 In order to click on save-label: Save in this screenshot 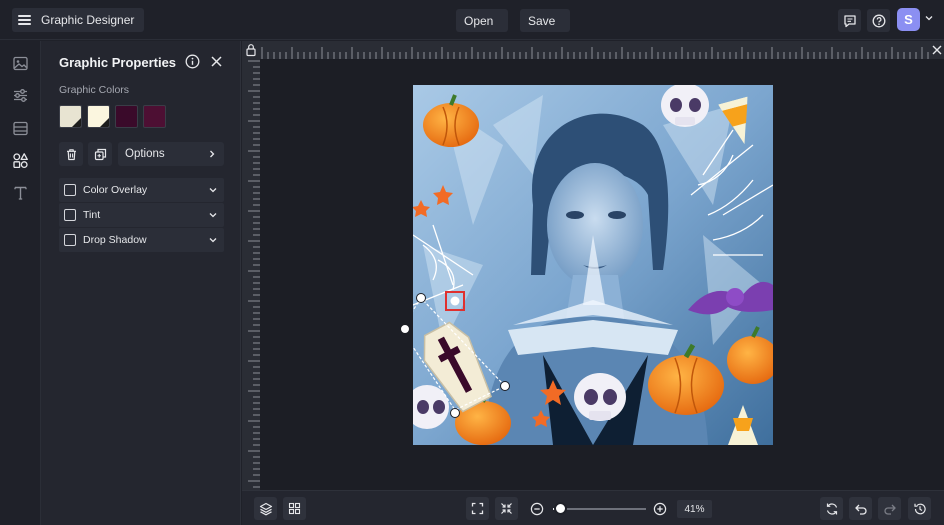, I will do `click(542, 20)`.